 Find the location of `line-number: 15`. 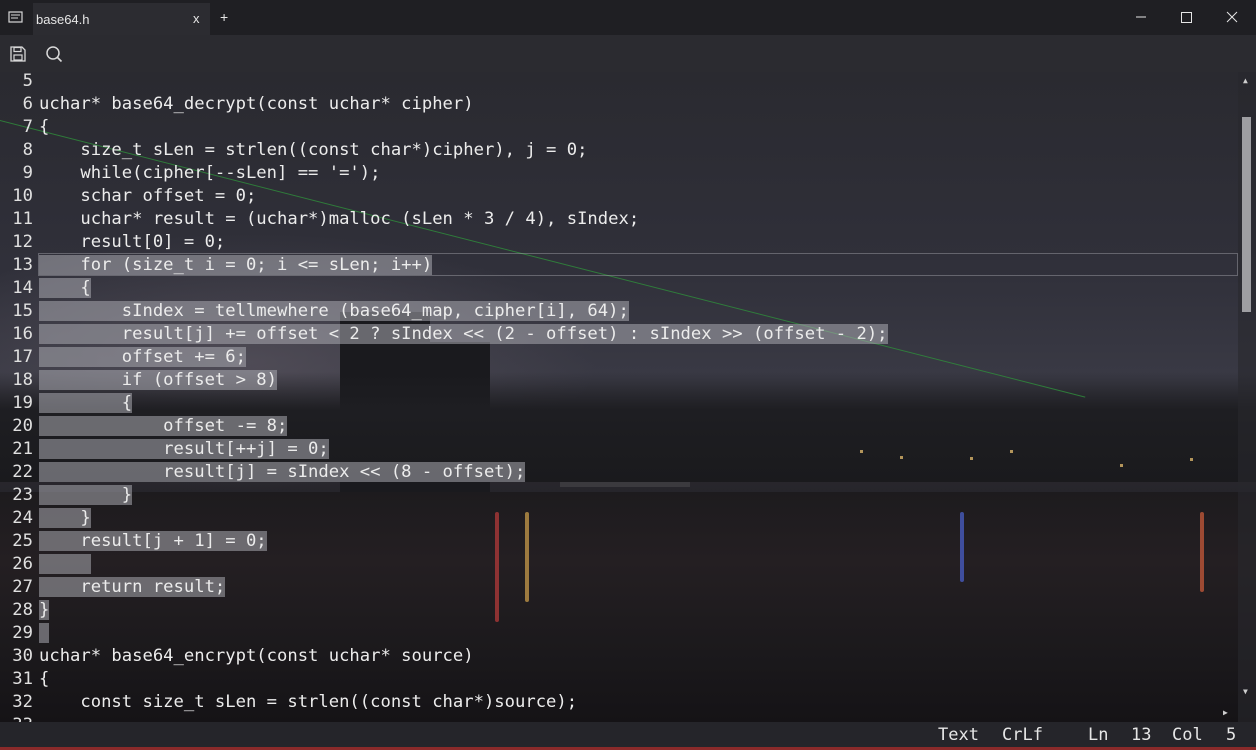

line-number: 15 is located at coordinates (22, 311).